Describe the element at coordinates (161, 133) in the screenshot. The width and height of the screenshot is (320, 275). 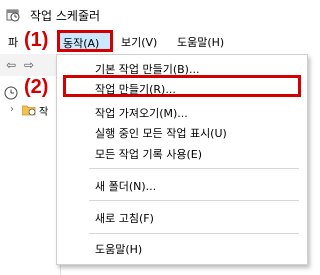
I see `menu-item-display-running-tasks: 실행 중인 모든 작업 표시(U)` at that location.